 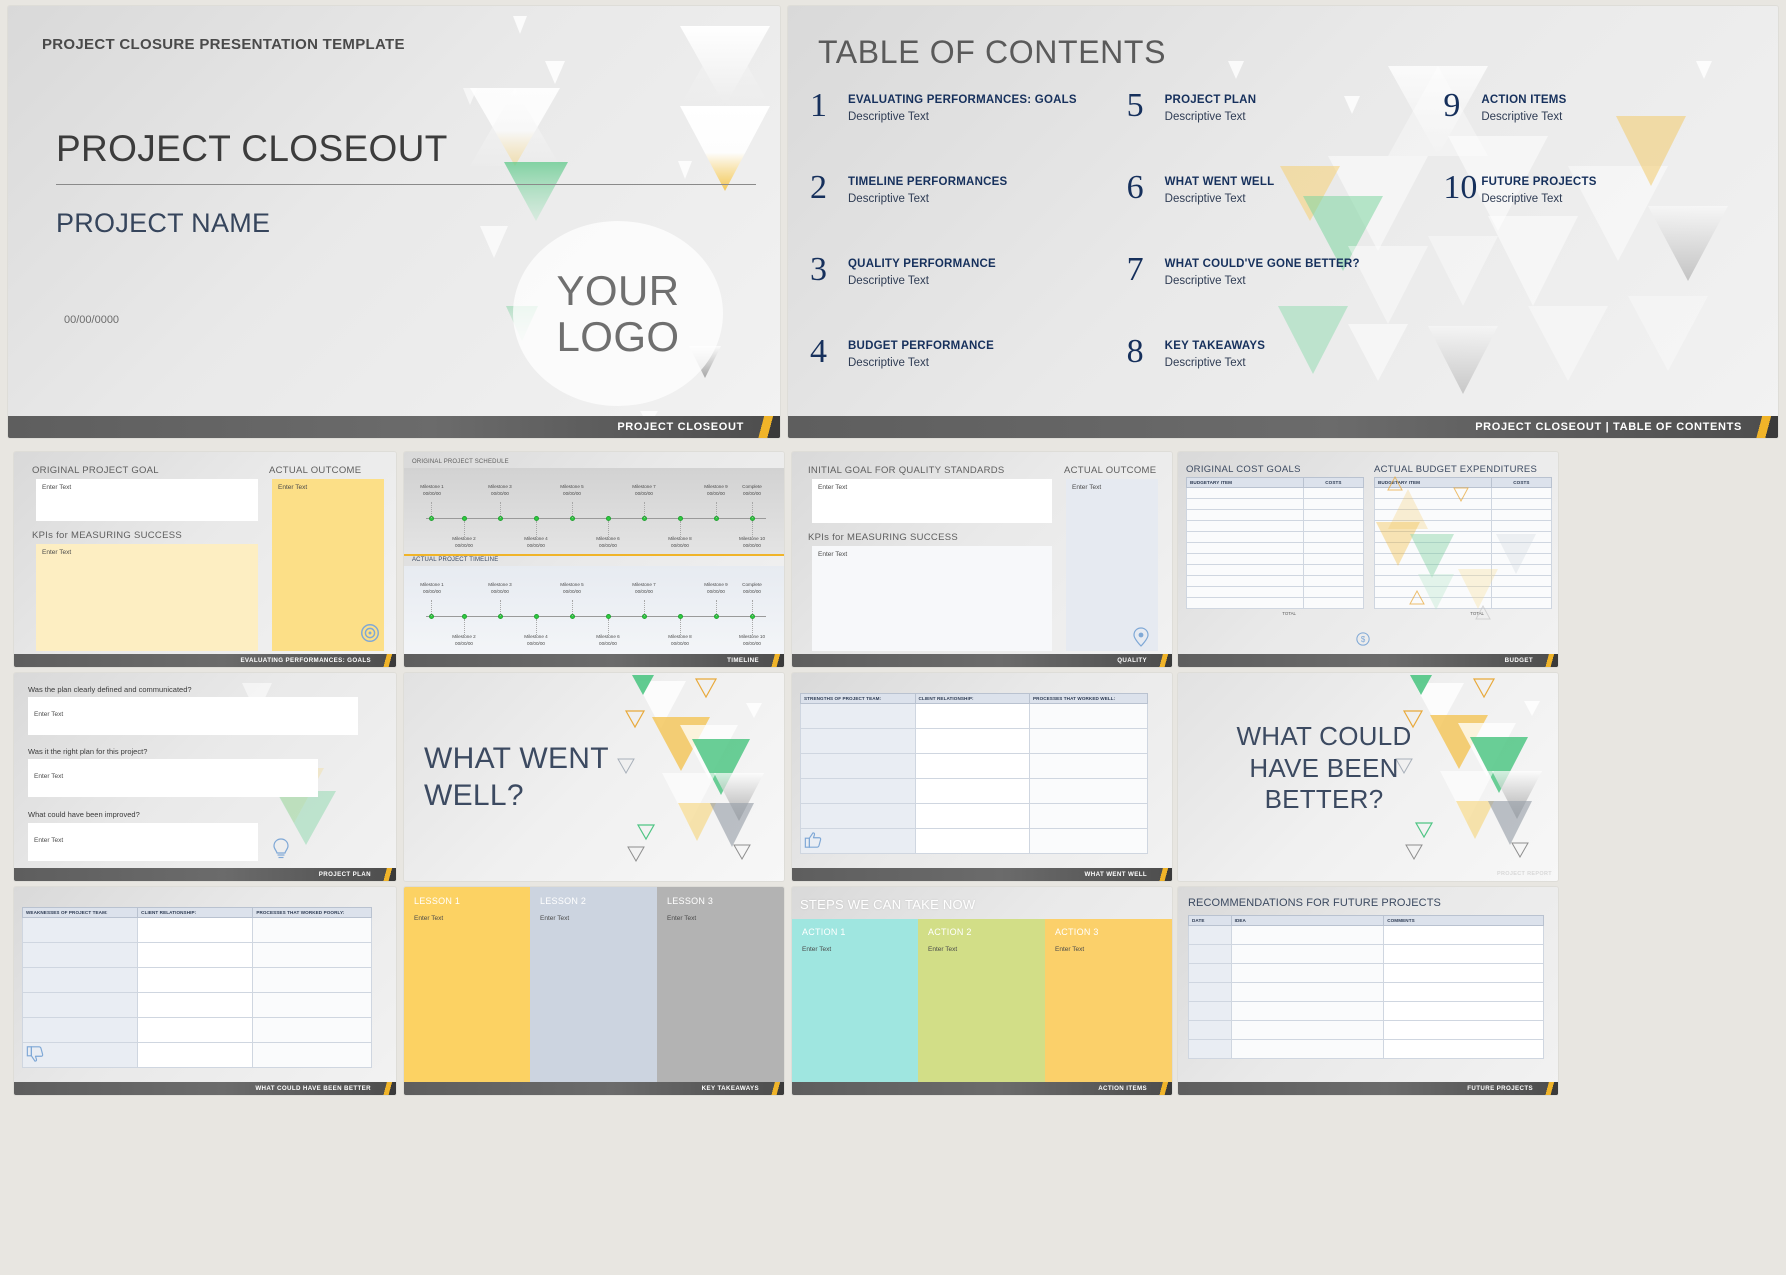 I want to click on toc-item: 2 TIMELINE PERFORMANCES Descriptive Text, so click(x=965, y=212).